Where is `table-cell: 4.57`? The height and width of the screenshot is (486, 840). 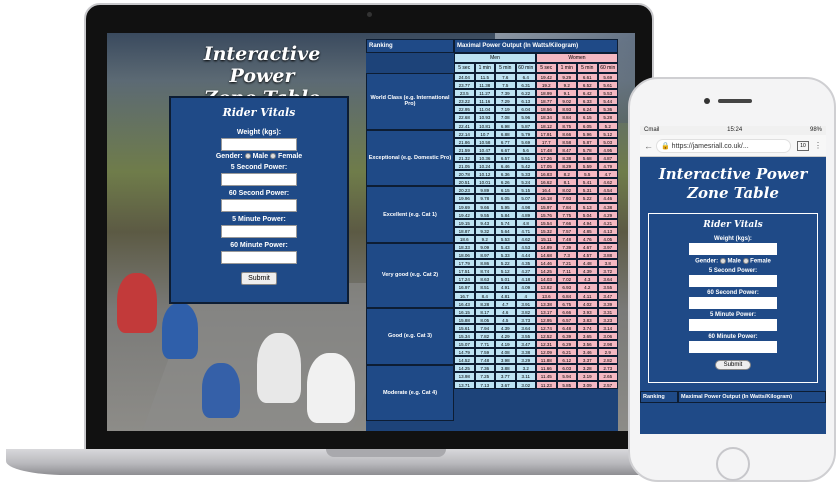 table-cell: 4.57 is located at coordinates (587, 255).